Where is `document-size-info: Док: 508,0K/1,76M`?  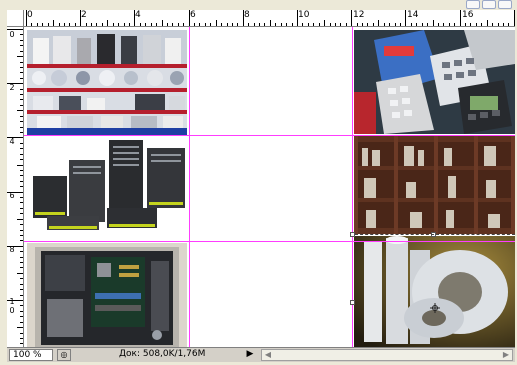
document-size-info: Док: 508,0K/1,76M is located at coordinates (162, 354).